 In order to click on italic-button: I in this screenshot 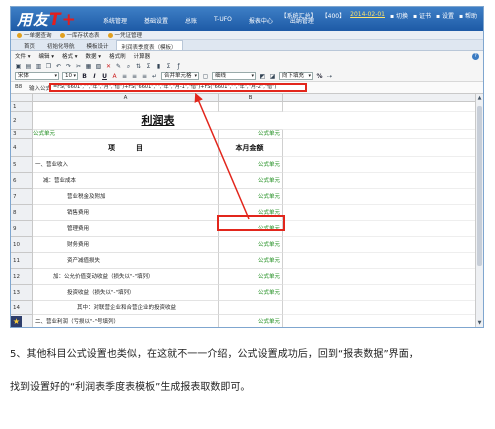, I will do `click(94, 76)`.